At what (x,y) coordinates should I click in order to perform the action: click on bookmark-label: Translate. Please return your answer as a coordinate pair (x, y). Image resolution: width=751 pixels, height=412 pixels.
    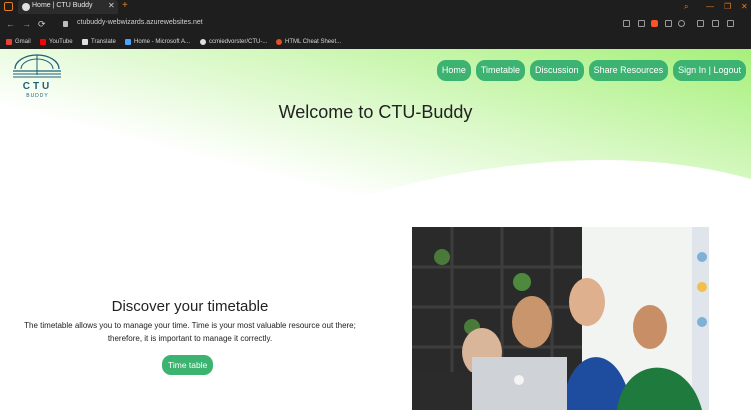
    Looking at the image, I should click on (103, 42).